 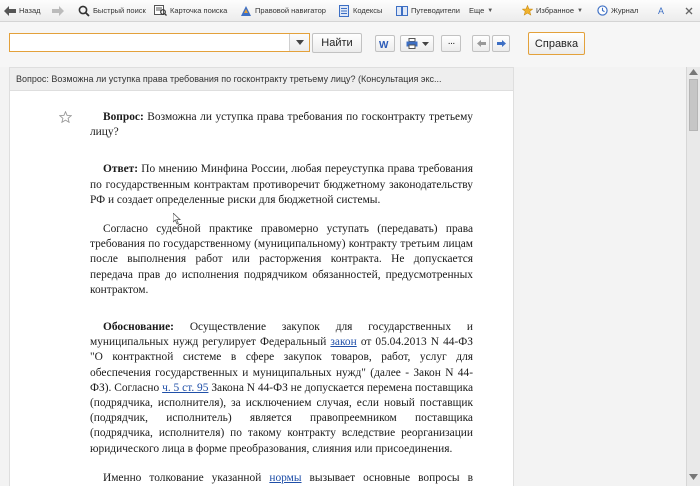 What do you see at coordinates (290, 10) in the screenshot?
I see `legal-navigator-label: Правовой навигатор` at bounding box center [290, 10].